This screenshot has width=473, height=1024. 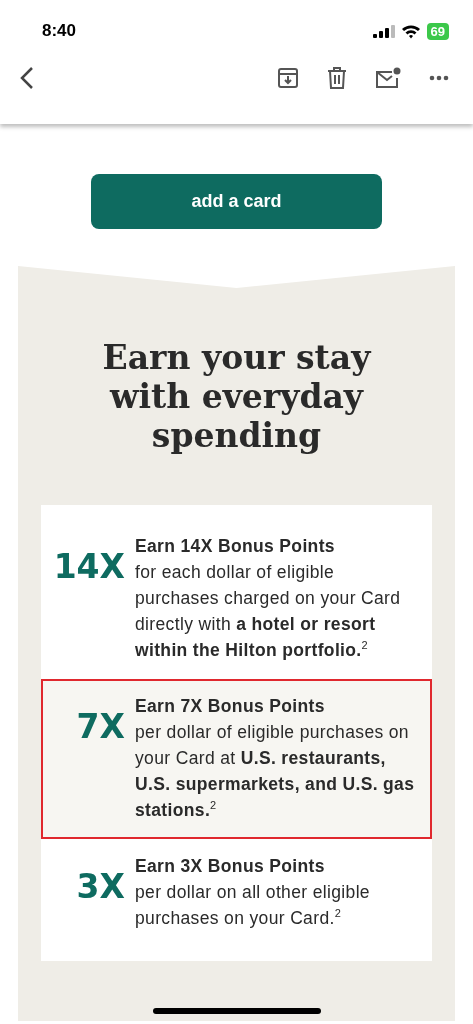 What do you see at coordinates (268, 611) in the screenshot?
I see `offer-text: for each dollar of eligible purchases charged on your Card directly with a hotel or resort within the Hilton portfolio.$^{2}$` at bounding box center [268, 611].